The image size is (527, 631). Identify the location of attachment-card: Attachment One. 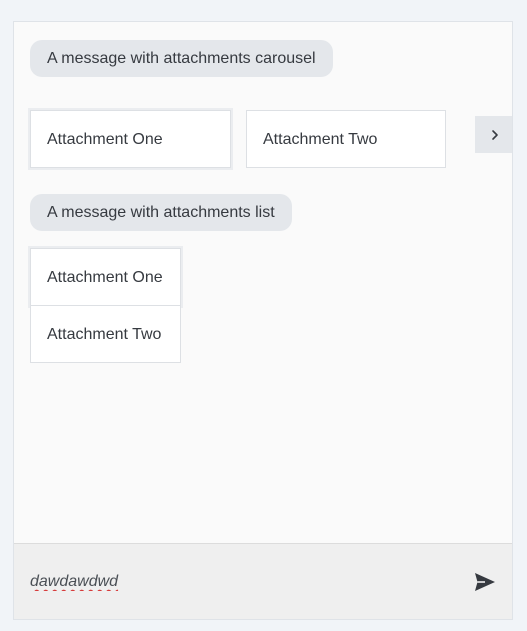
(130, 139).